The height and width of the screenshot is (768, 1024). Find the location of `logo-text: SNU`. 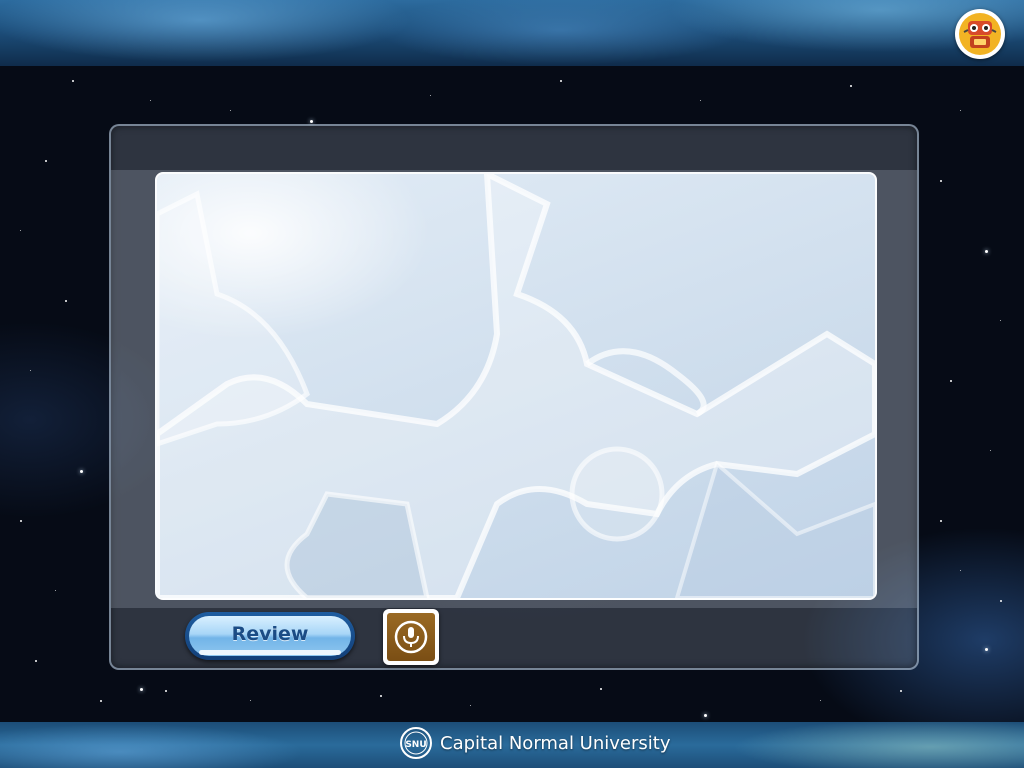

logo-text: SNU is located at coordinates (415, 745).